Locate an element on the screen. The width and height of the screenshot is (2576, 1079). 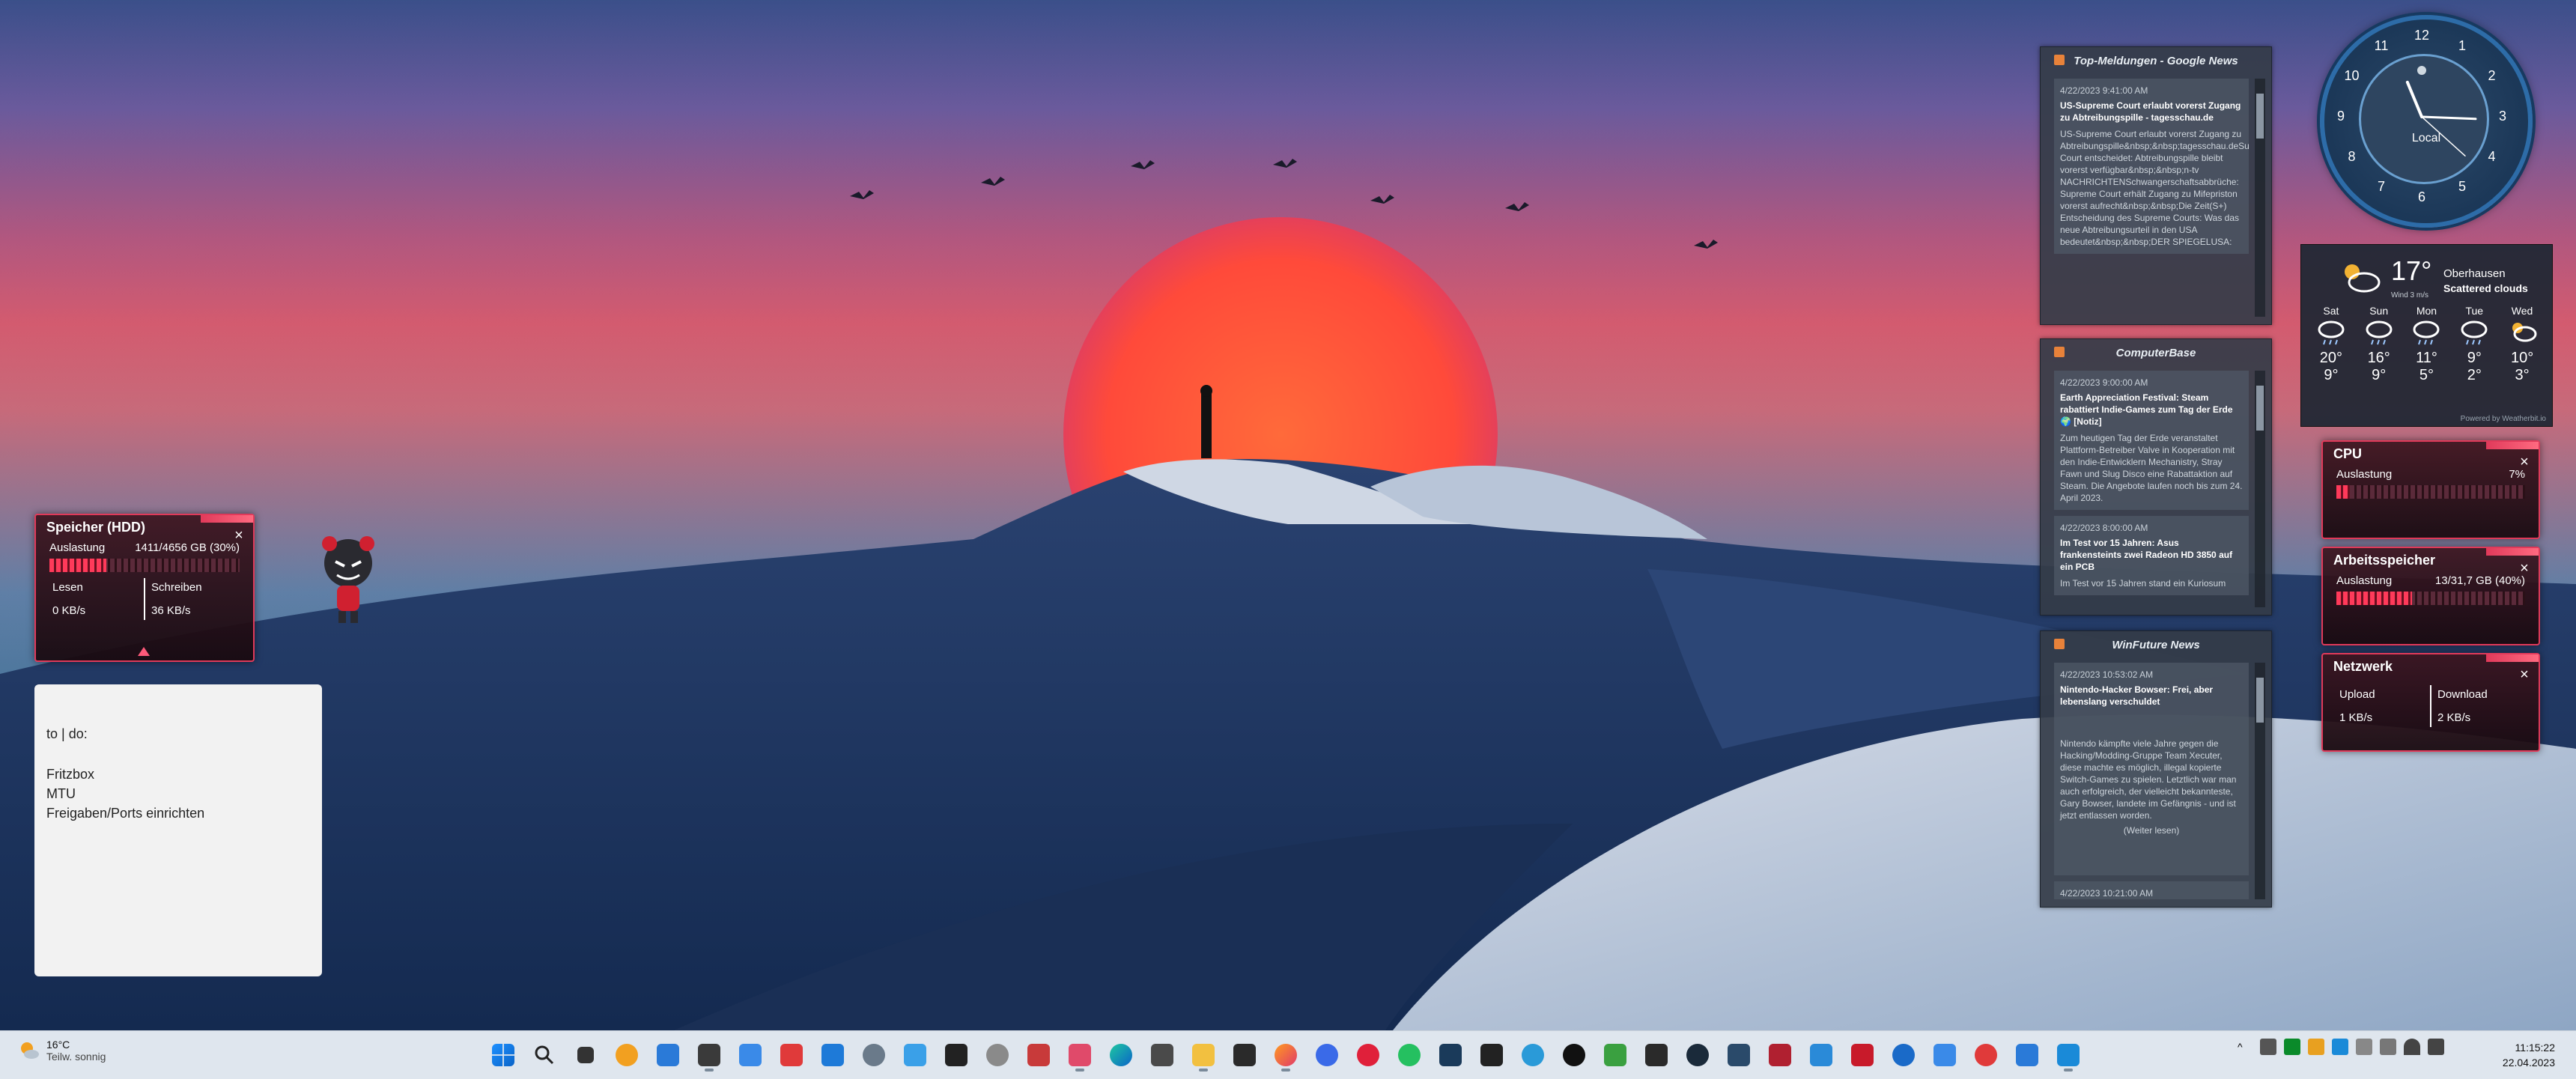
snipping-tool-icon is located at coordinates (1079, 1055).